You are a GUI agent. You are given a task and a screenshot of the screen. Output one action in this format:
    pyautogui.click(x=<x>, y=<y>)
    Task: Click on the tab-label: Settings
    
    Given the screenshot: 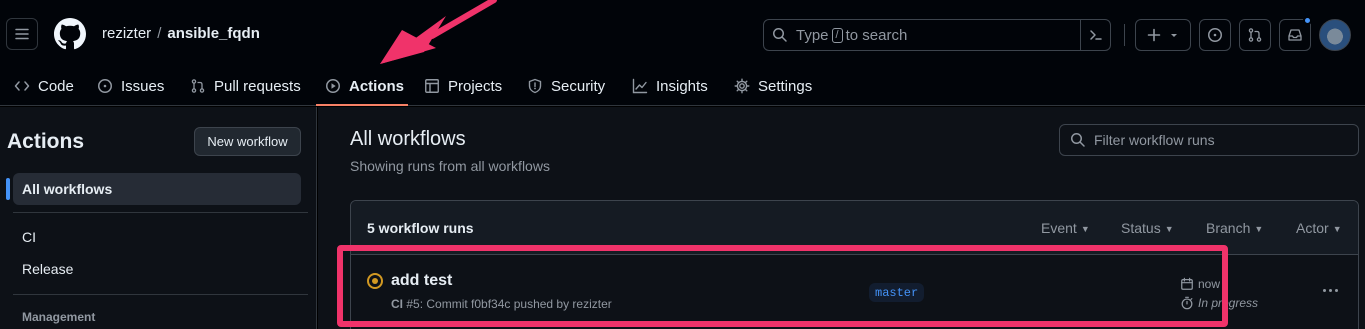 What is the action you would take?
    pyautogui.click(x=785, y=86)
    